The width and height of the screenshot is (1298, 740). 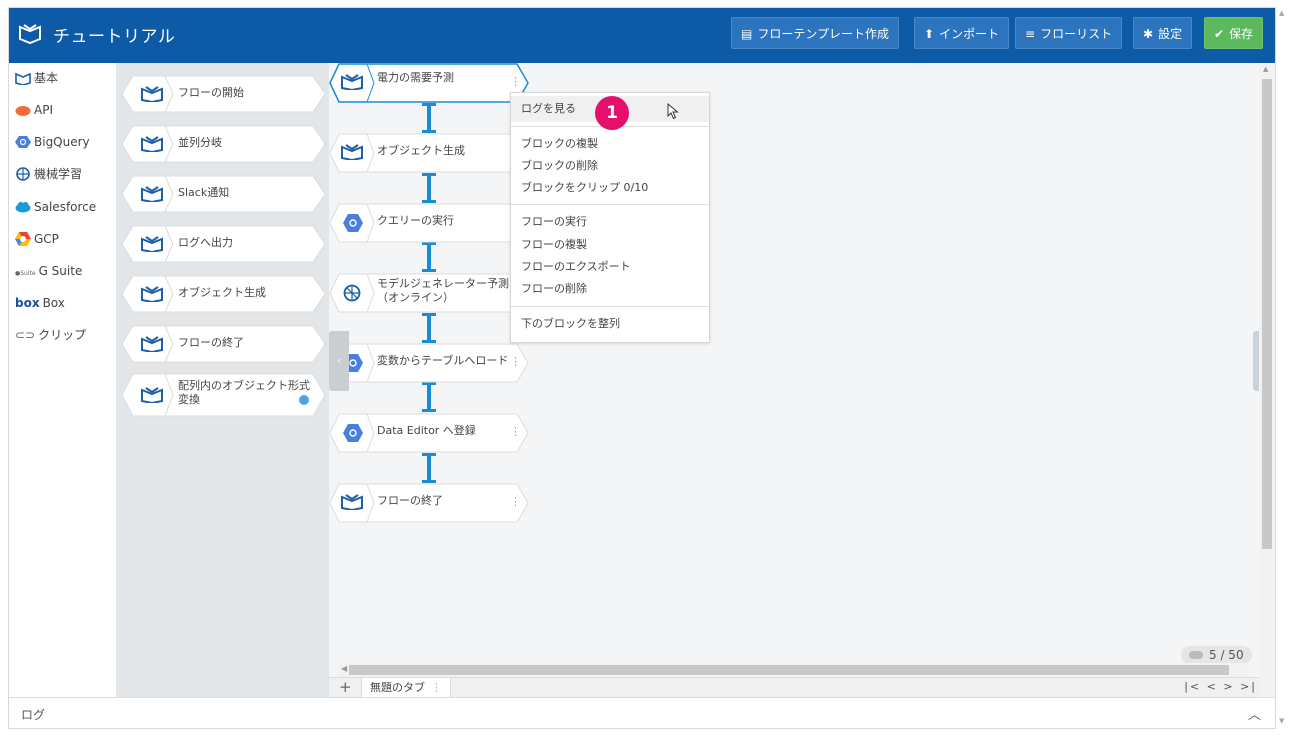 What do you see at coordinates (397, 687) in the screenshot?
I see `tab-label: 無題のタブ` at bounding box center [397, 687].